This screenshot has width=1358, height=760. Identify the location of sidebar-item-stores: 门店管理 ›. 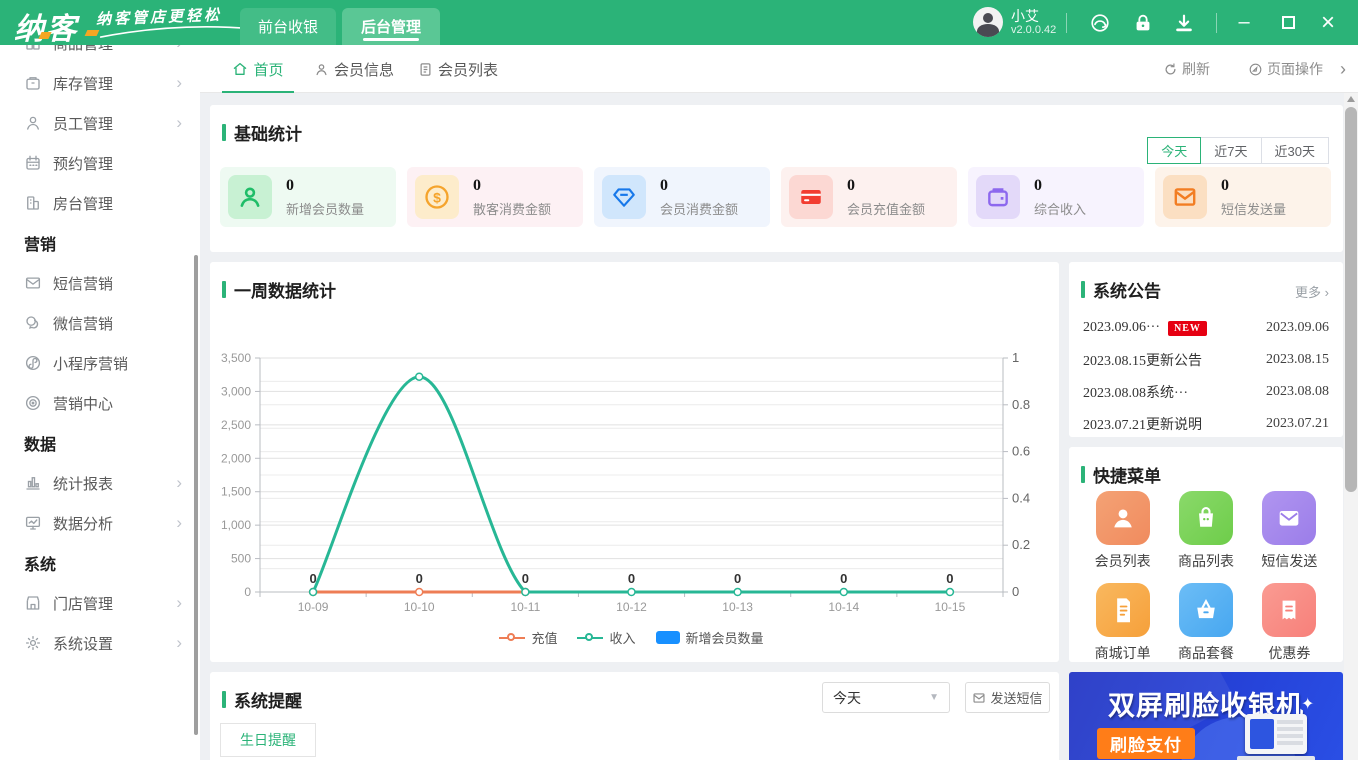
(100, 603).